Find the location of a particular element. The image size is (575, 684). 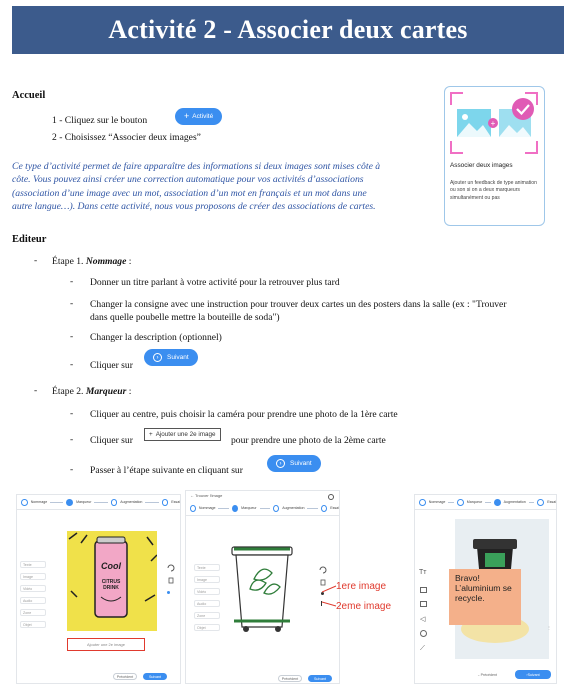

activite-button: + Activité is located at coordinates (199, 116).